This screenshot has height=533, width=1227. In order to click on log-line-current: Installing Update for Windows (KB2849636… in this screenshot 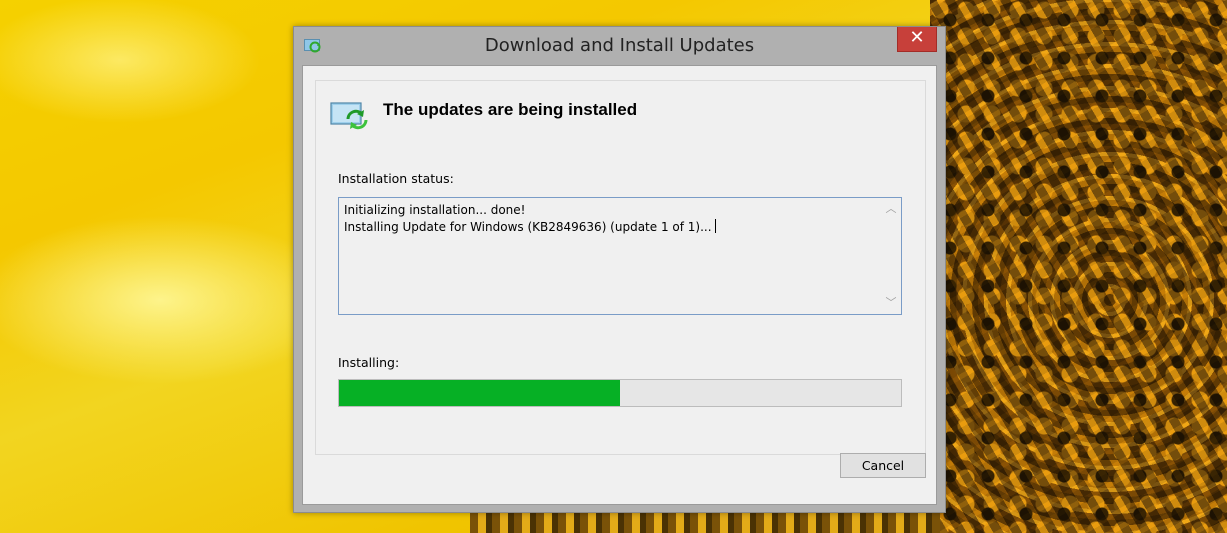, I will do `click(609, 227)`.